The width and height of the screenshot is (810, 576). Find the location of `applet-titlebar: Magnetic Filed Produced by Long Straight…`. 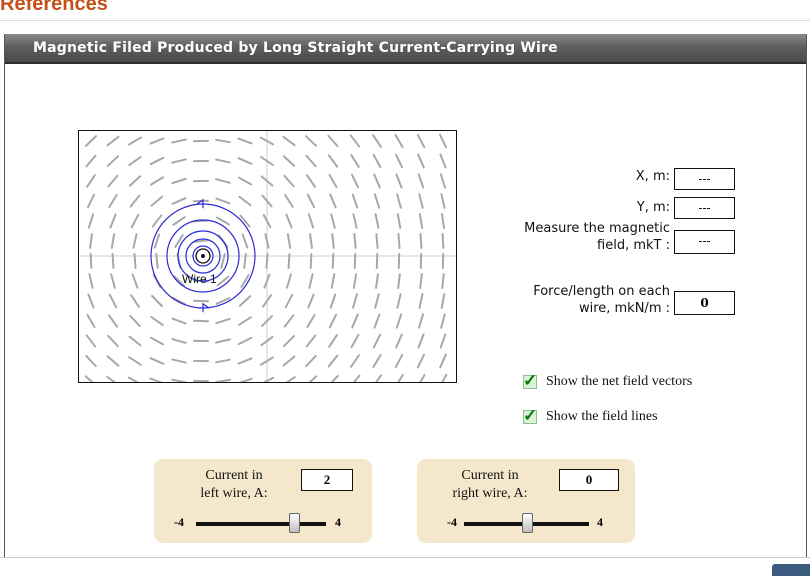

applet-titlebar: Magnetic Filed Produced by Long Straight… is located at coordinates (405, 49).